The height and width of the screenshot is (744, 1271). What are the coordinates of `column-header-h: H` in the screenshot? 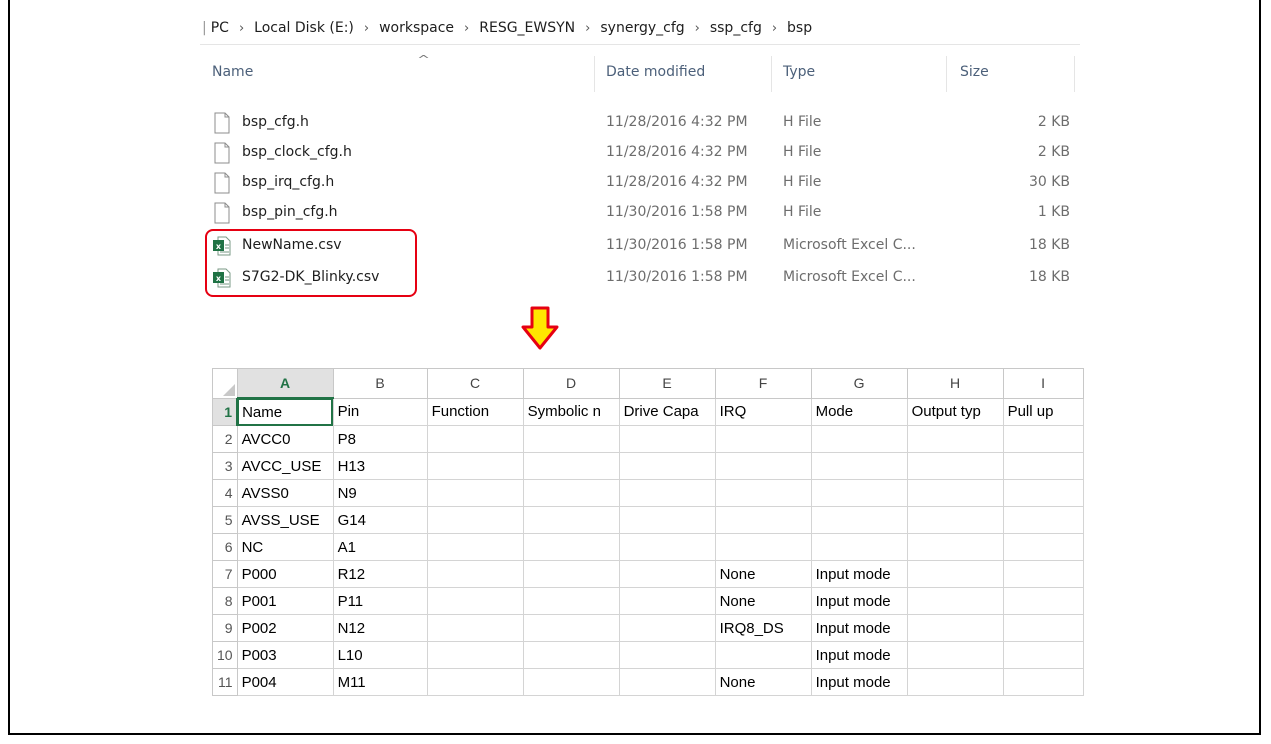 It's located at (955, 383).